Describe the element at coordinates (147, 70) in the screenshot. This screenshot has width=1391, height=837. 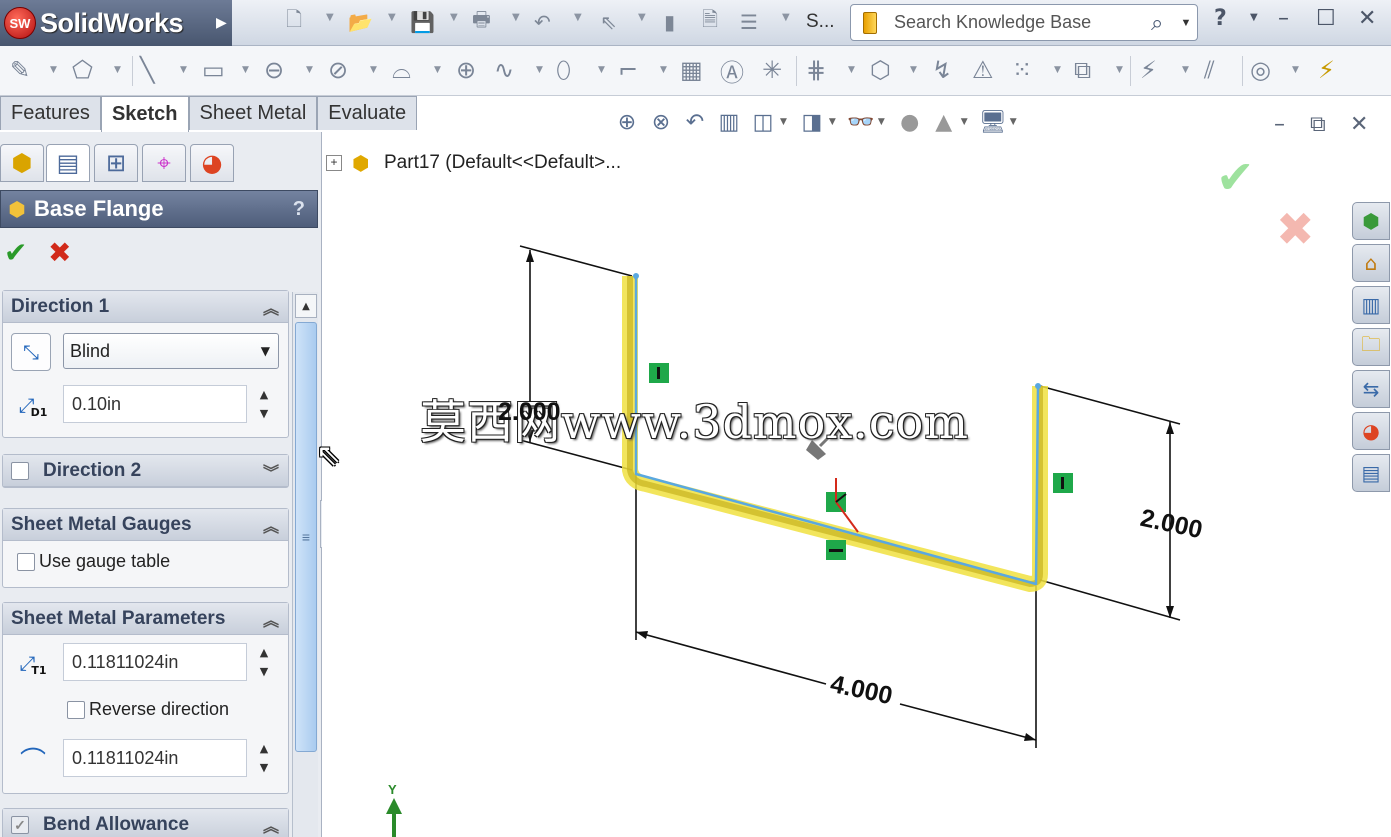
I see `line-icon: ╲` at that location.